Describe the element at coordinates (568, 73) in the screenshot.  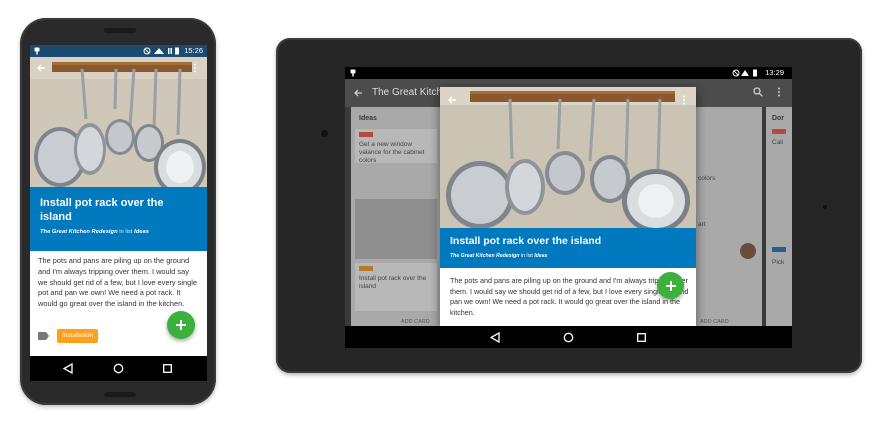
I see `tablet-status-bar: 13:29` at that location.